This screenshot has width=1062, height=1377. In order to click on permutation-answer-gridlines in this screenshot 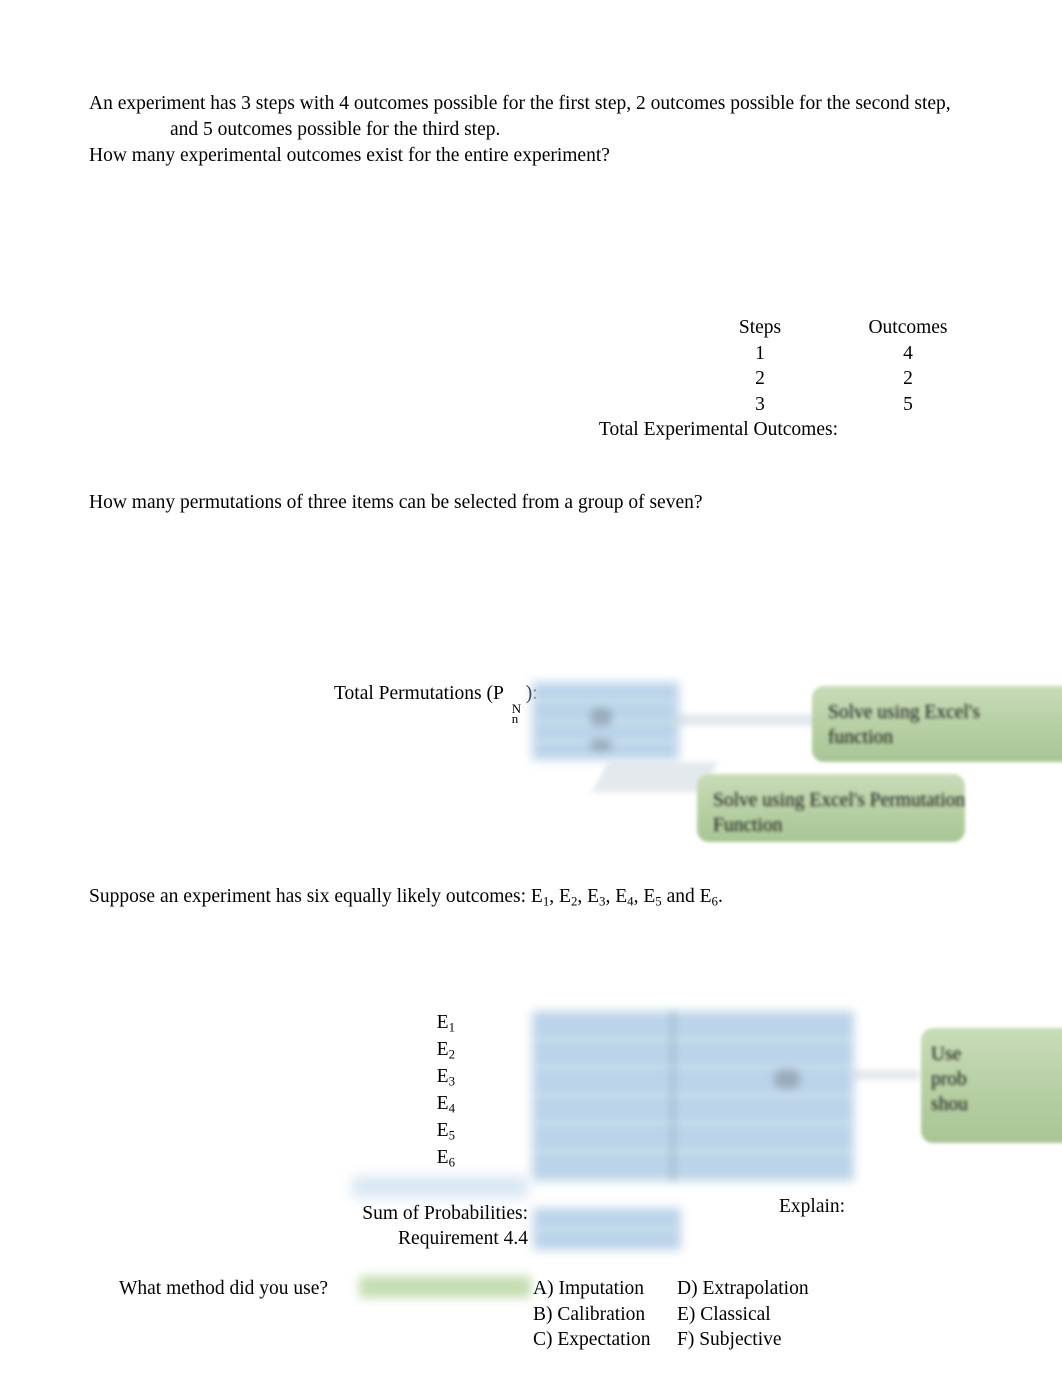, I will do `click(605, 721)`.